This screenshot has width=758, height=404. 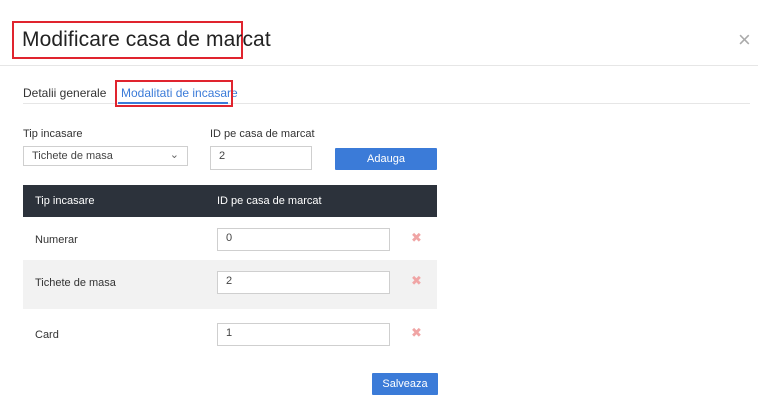 I want to click on close-icon: ×, so click(x=744, y=40).